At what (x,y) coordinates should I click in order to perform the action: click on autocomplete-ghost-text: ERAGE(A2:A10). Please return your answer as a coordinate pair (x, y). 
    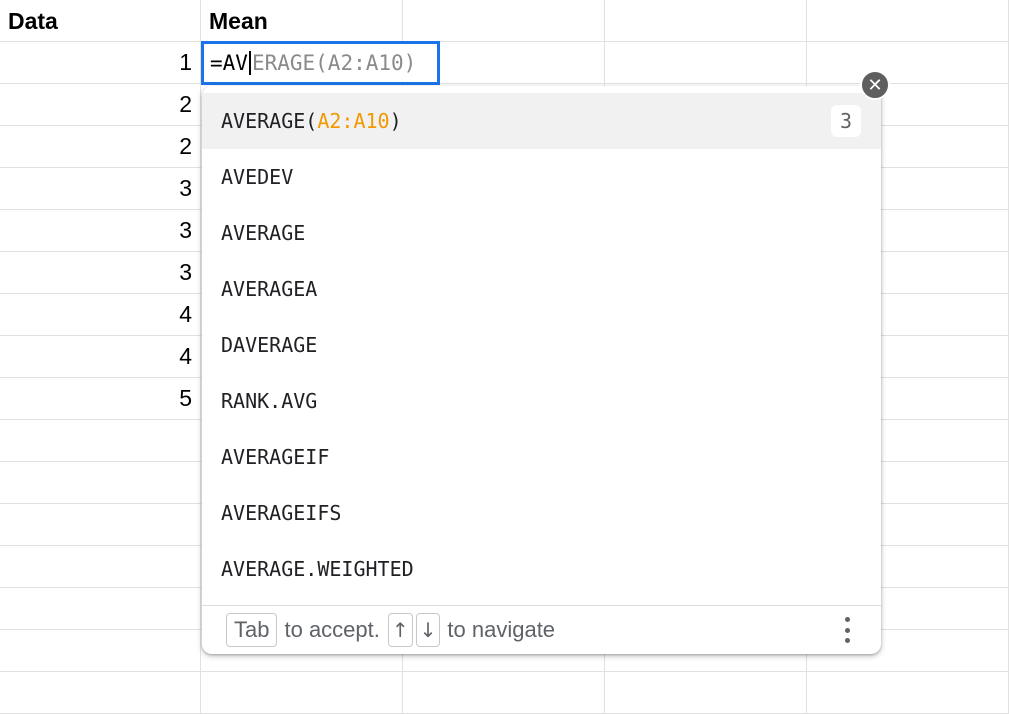
    Looking at the image, I should click on (334, 63).